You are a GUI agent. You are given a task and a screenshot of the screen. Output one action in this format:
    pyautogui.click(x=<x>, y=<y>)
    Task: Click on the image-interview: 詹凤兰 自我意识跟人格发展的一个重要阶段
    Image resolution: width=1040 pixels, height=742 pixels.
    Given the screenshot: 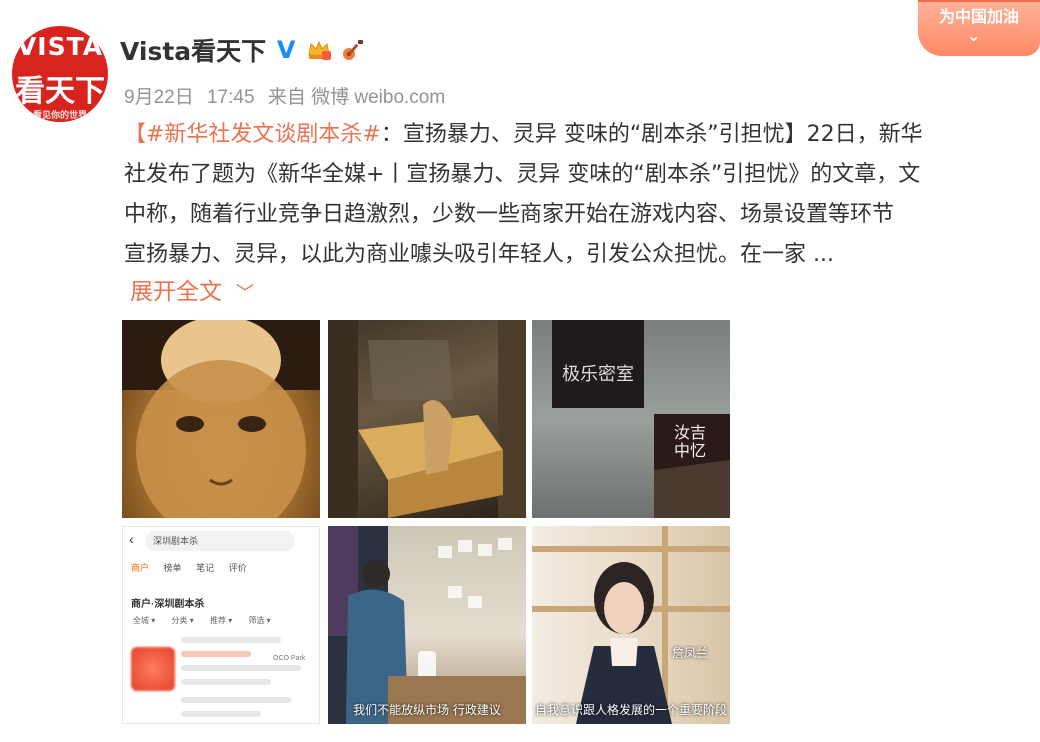 What is the action you would take?
    pyautogui.click(x=631, y=625)
    